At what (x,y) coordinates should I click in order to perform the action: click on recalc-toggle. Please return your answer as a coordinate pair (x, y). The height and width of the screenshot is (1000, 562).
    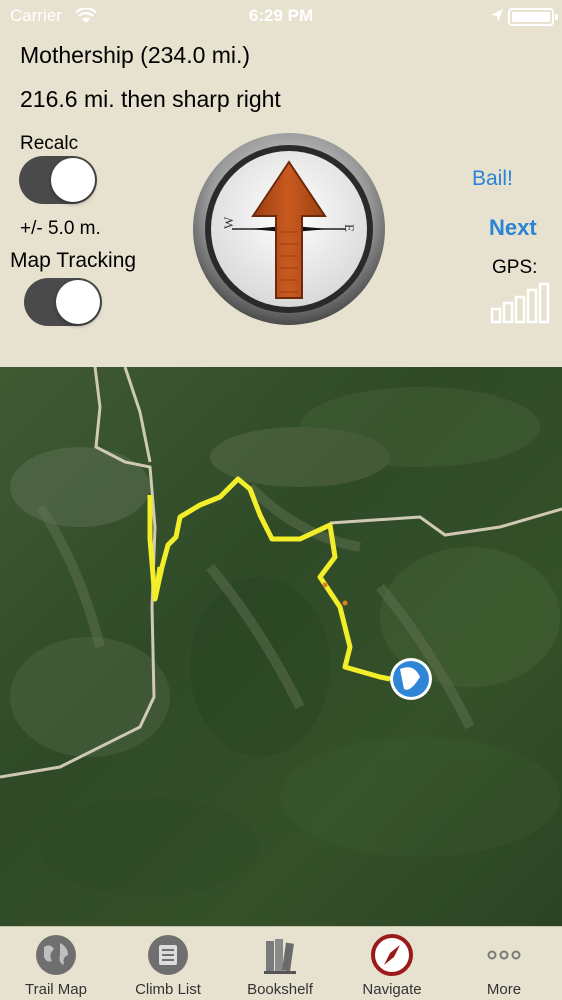
    Looking at the image, I should click on (58, 180).